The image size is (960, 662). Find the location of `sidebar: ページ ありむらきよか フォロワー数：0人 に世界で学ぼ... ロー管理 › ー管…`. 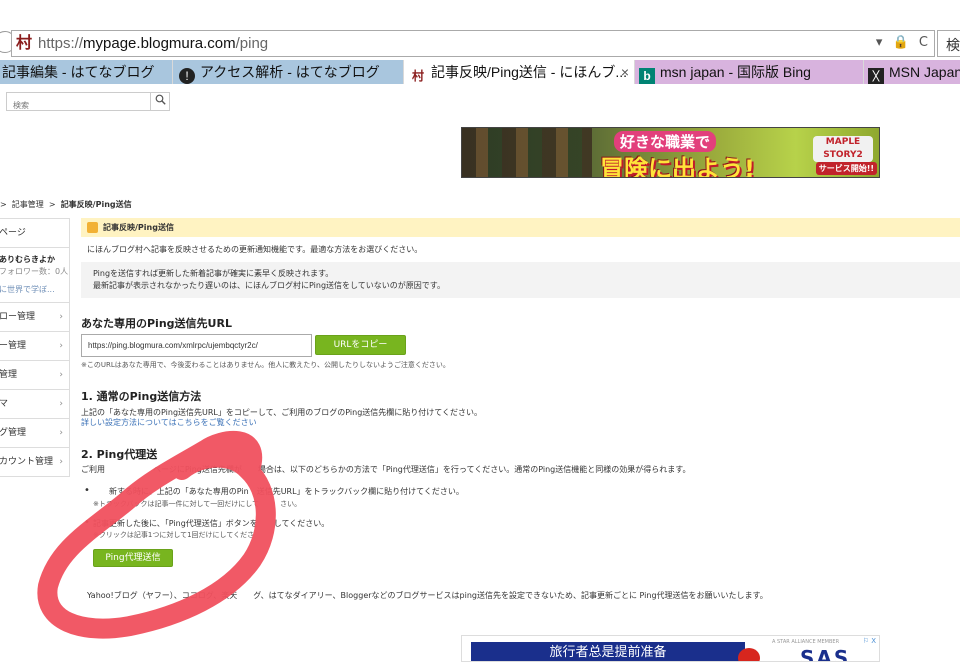

sidebar: ページ ありむらきよか フォロワー数：0人 に世界で学ぼ... ロー管理 › ー管… is located at coordinates (35, 347).